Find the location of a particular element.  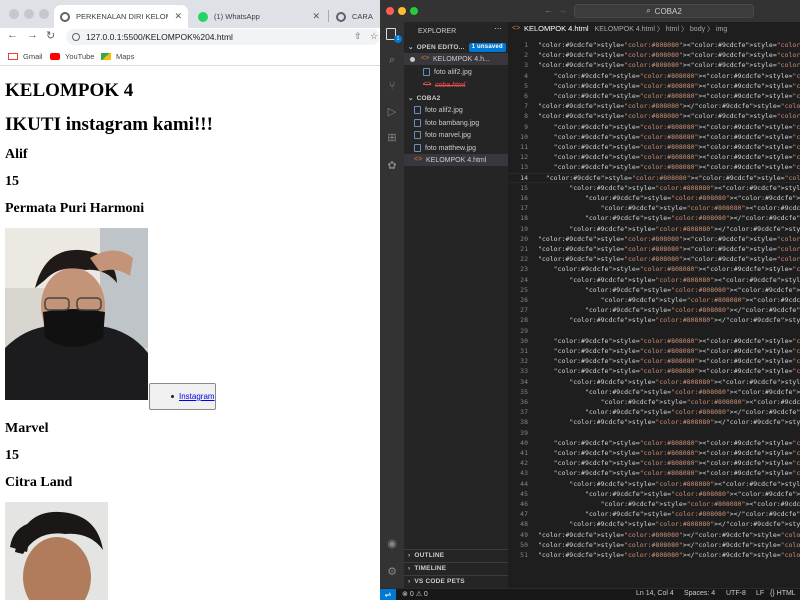

command-center-search: ⌕ COBA2 is located at coordinates (664, 11).